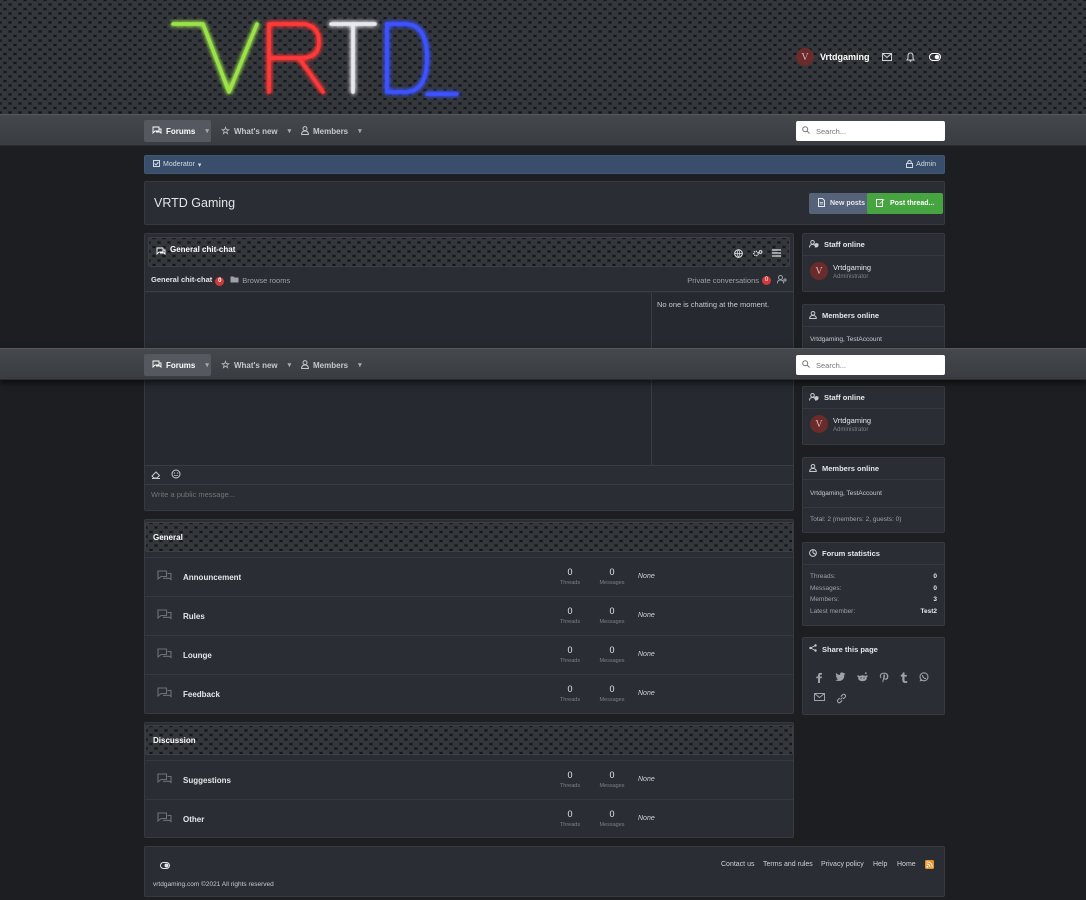 This screenshot has height=900, width=1086. Describe the element at coordinates (469, 475) in the screenshot. I see `chat-toolbar` at that location.